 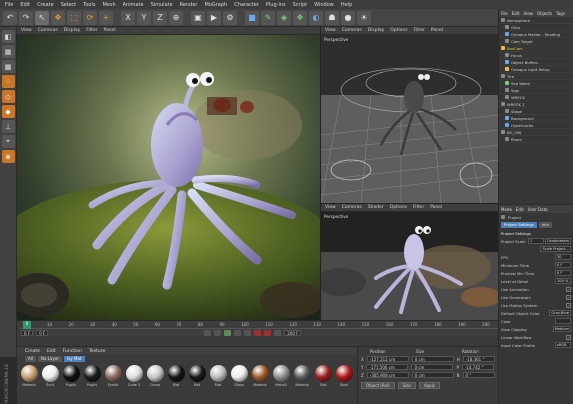 What do you see at coordinates (536, 41) in the screenshot?
I see `object-row: Cam Target` at bounding box center [536, 41].